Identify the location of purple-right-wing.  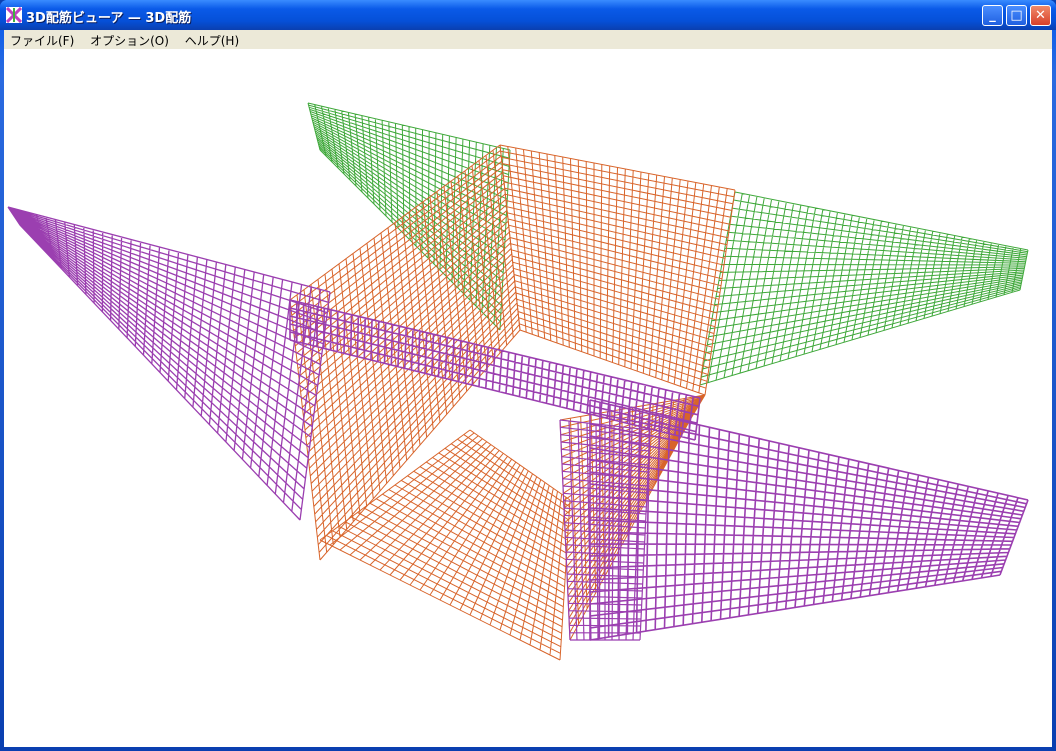
(809, 520).